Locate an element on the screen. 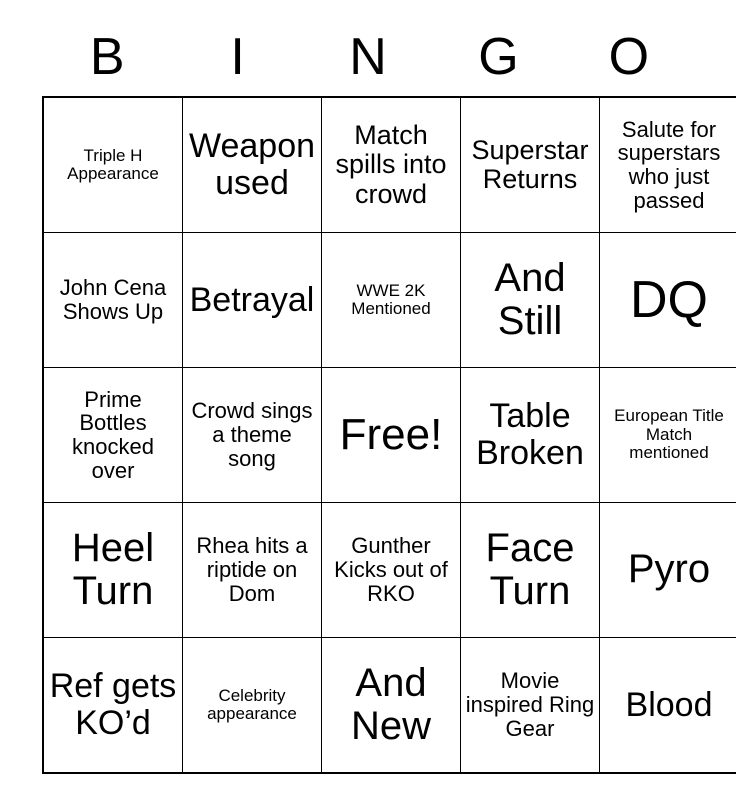 The width and height of the screenshot is (736, 800). bingo-cell: Pyro is located at coordinates (667, 570).